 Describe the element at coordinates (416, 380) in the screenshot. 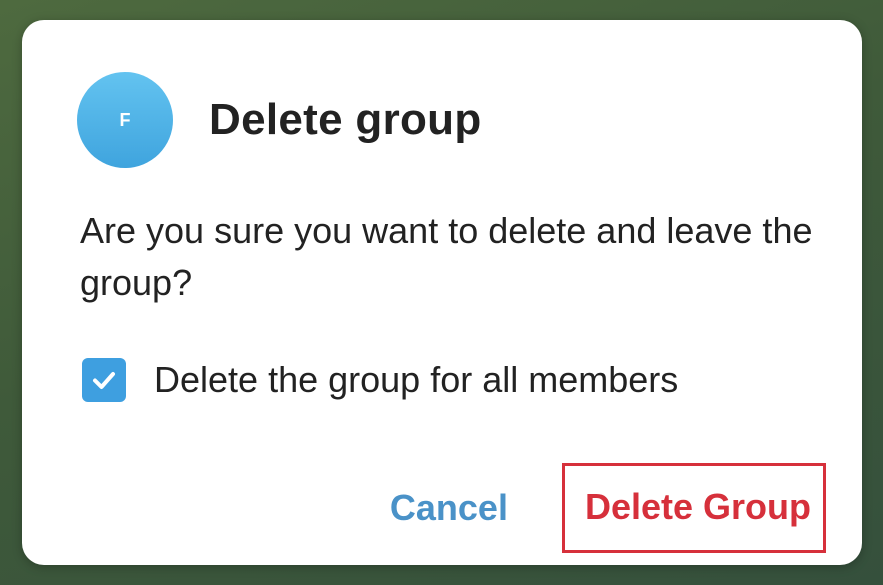

I see `delete-for-all-label: Delete the group for all members` at that location.